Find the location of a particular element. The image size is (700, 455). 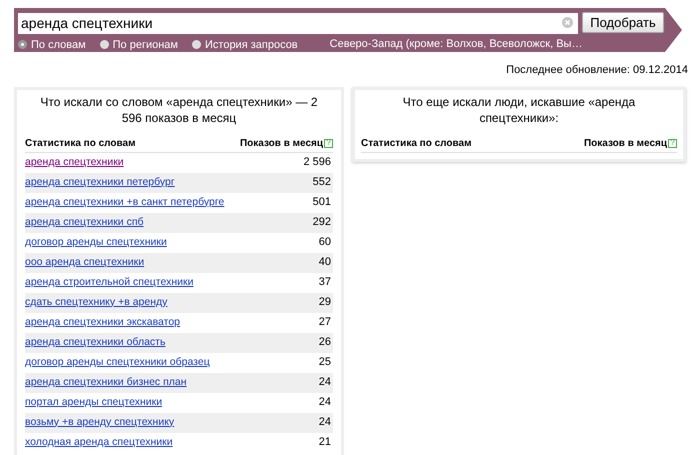

count-cell-text: 37 is located at coordinates (324, 282).